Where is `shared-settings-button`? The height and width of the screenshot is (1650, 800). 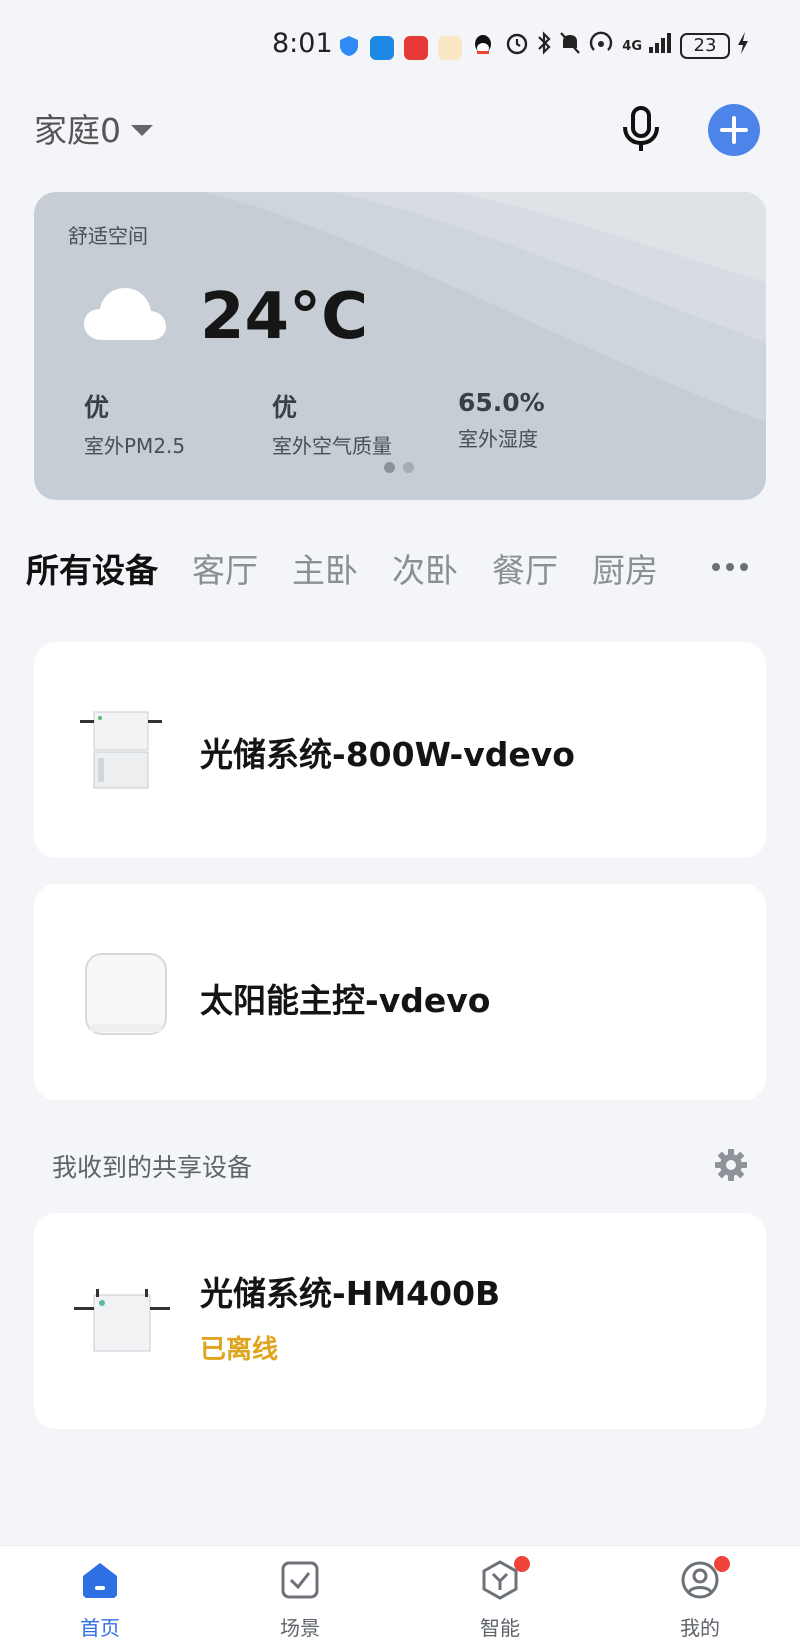
shared-settings-button is located at coordinates (731, 1165).